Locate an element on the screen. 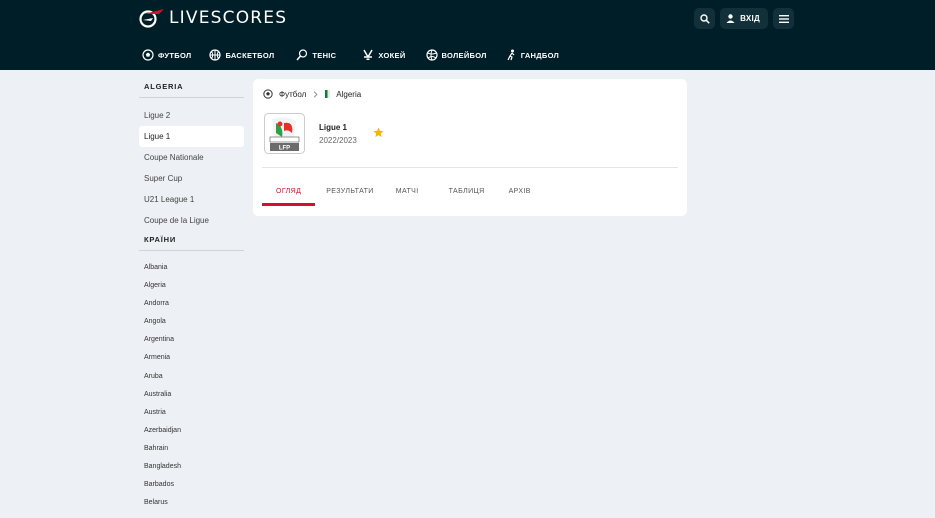 The width and height of the screenshot is (935, 518). league-logo-text: LFP is located at coordinates (284, 148).